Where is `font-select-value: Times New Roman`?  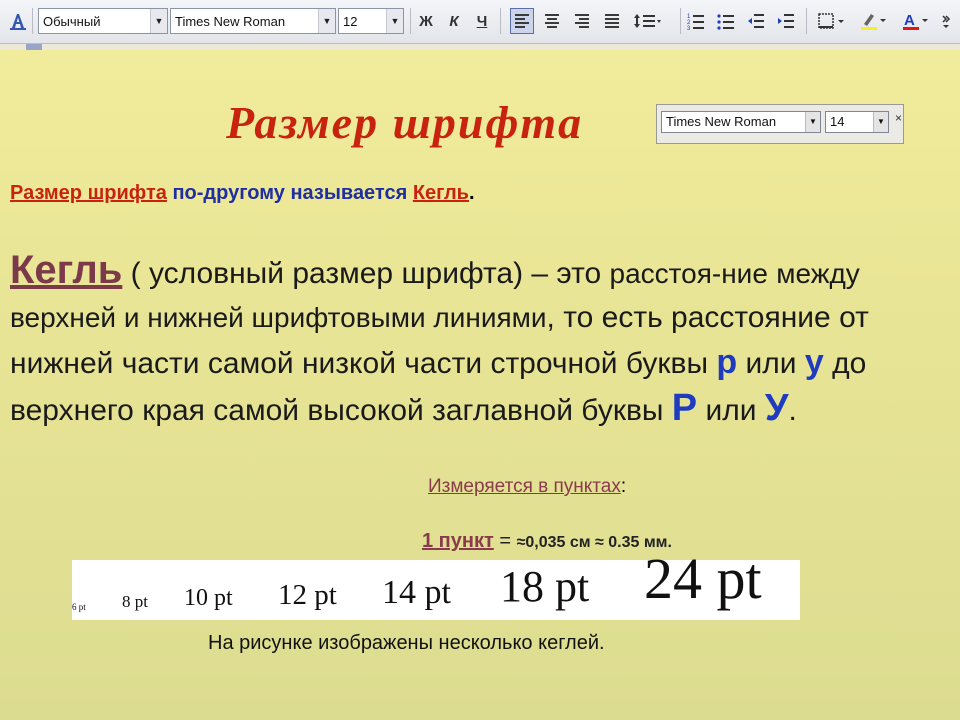 font-select-value: Times New Roman is located at coordinates (230, 21).